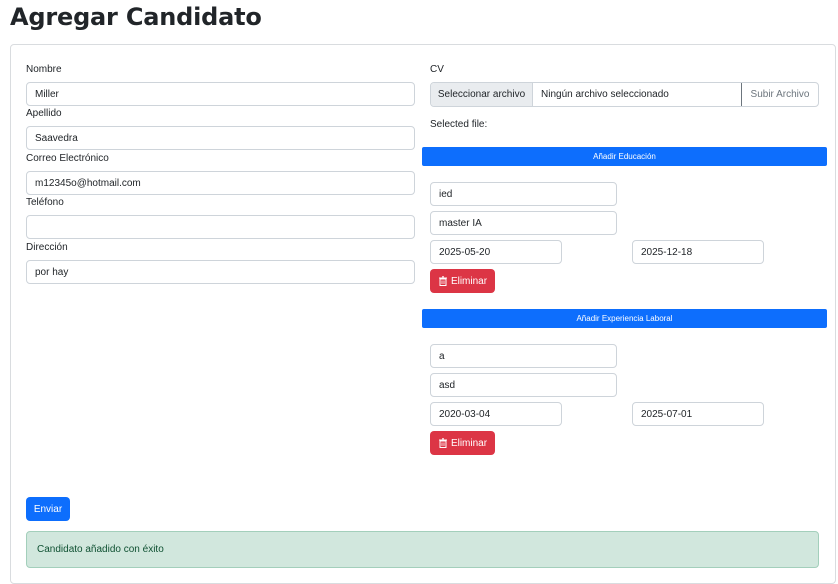 The height and width of the screenshot is (584, 838). Describe the element at coordinates (496, 414) in the screenshot. I see `experience-start-date-input: 2020-03-04` at that location.